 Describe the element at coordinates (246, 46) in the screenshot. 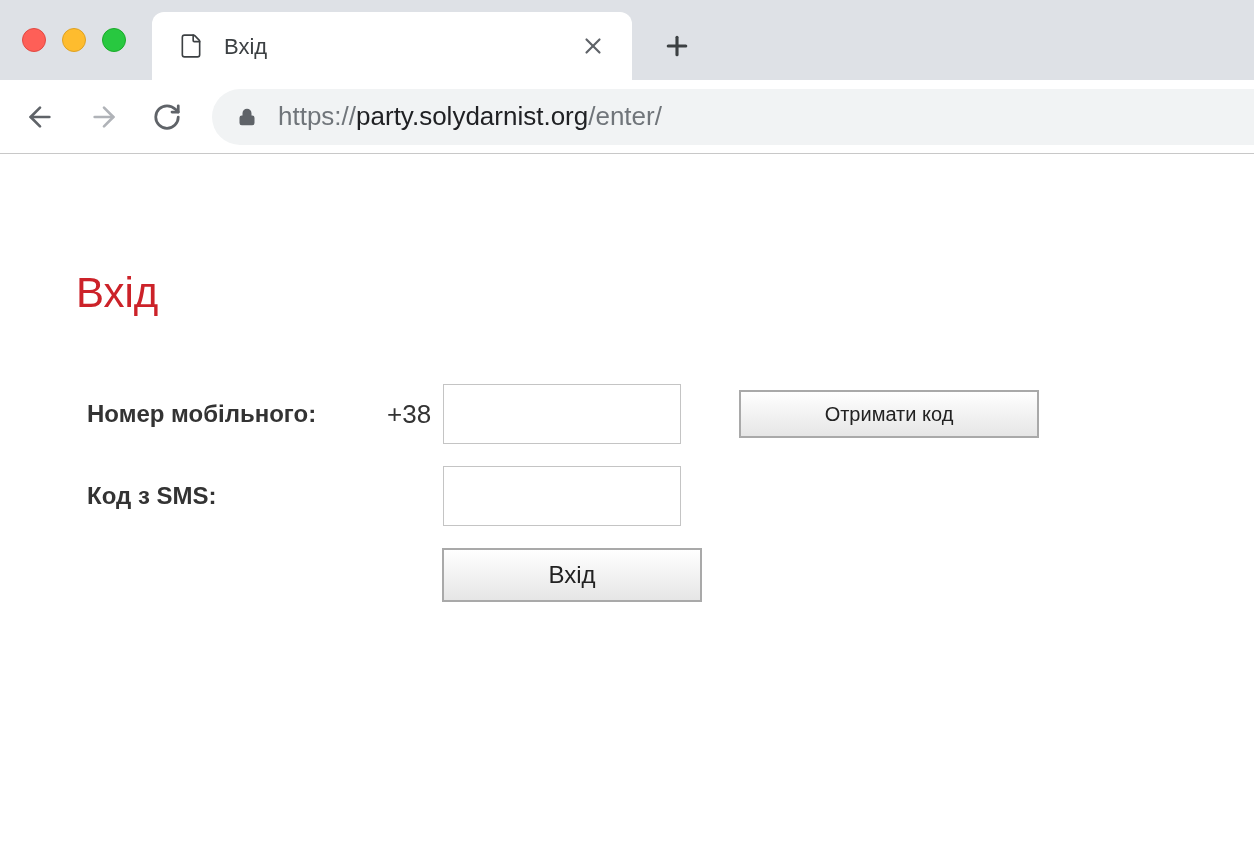

I see `tab-title: Вхід` at that location.